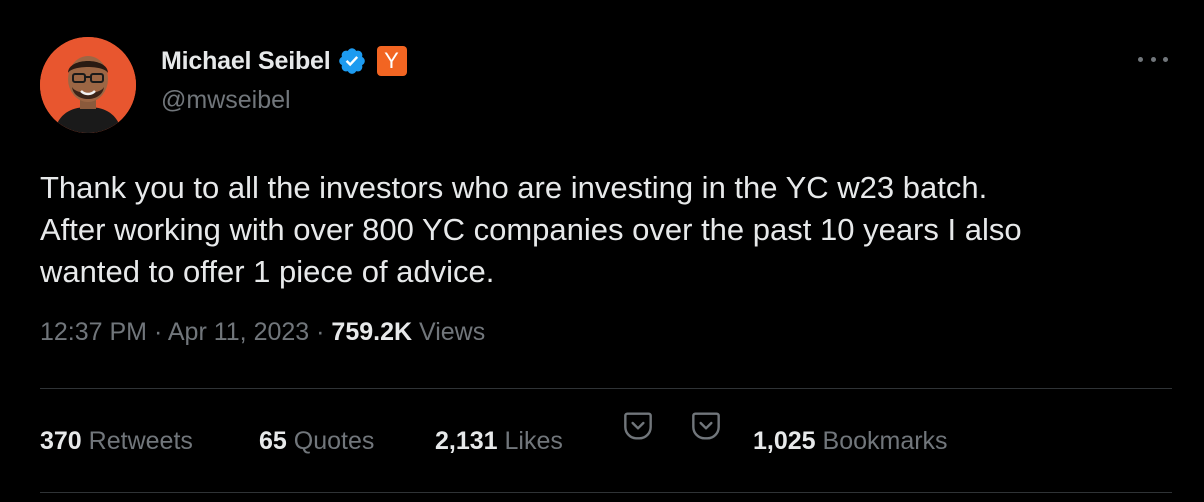 The height and width of the screenshot is (502, 1204). Describe the element at coordinates (1140, 59) in the screenshot. I see `more-horizontal-icon` at that location.